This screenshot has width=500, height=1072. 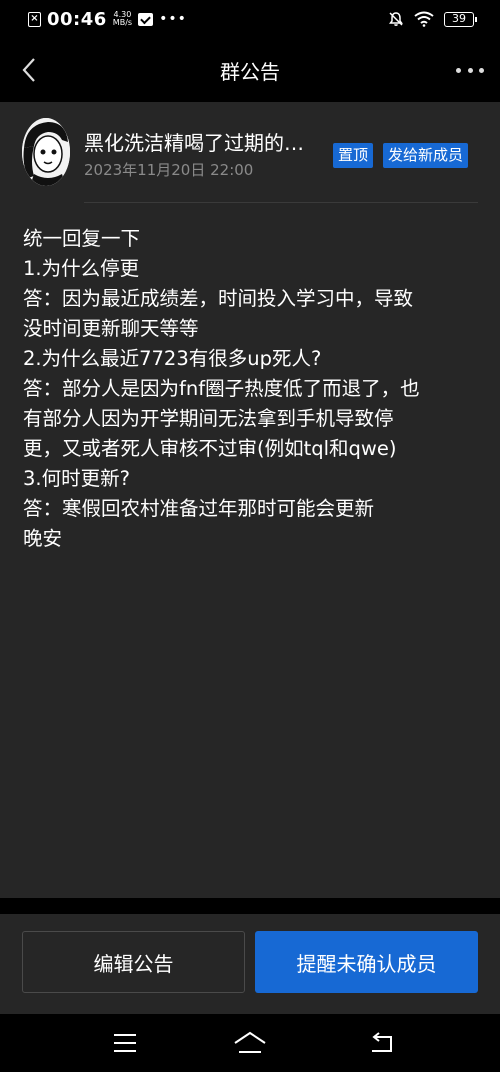 I want to click on message-notification-icon, so click(x=146, y=19).